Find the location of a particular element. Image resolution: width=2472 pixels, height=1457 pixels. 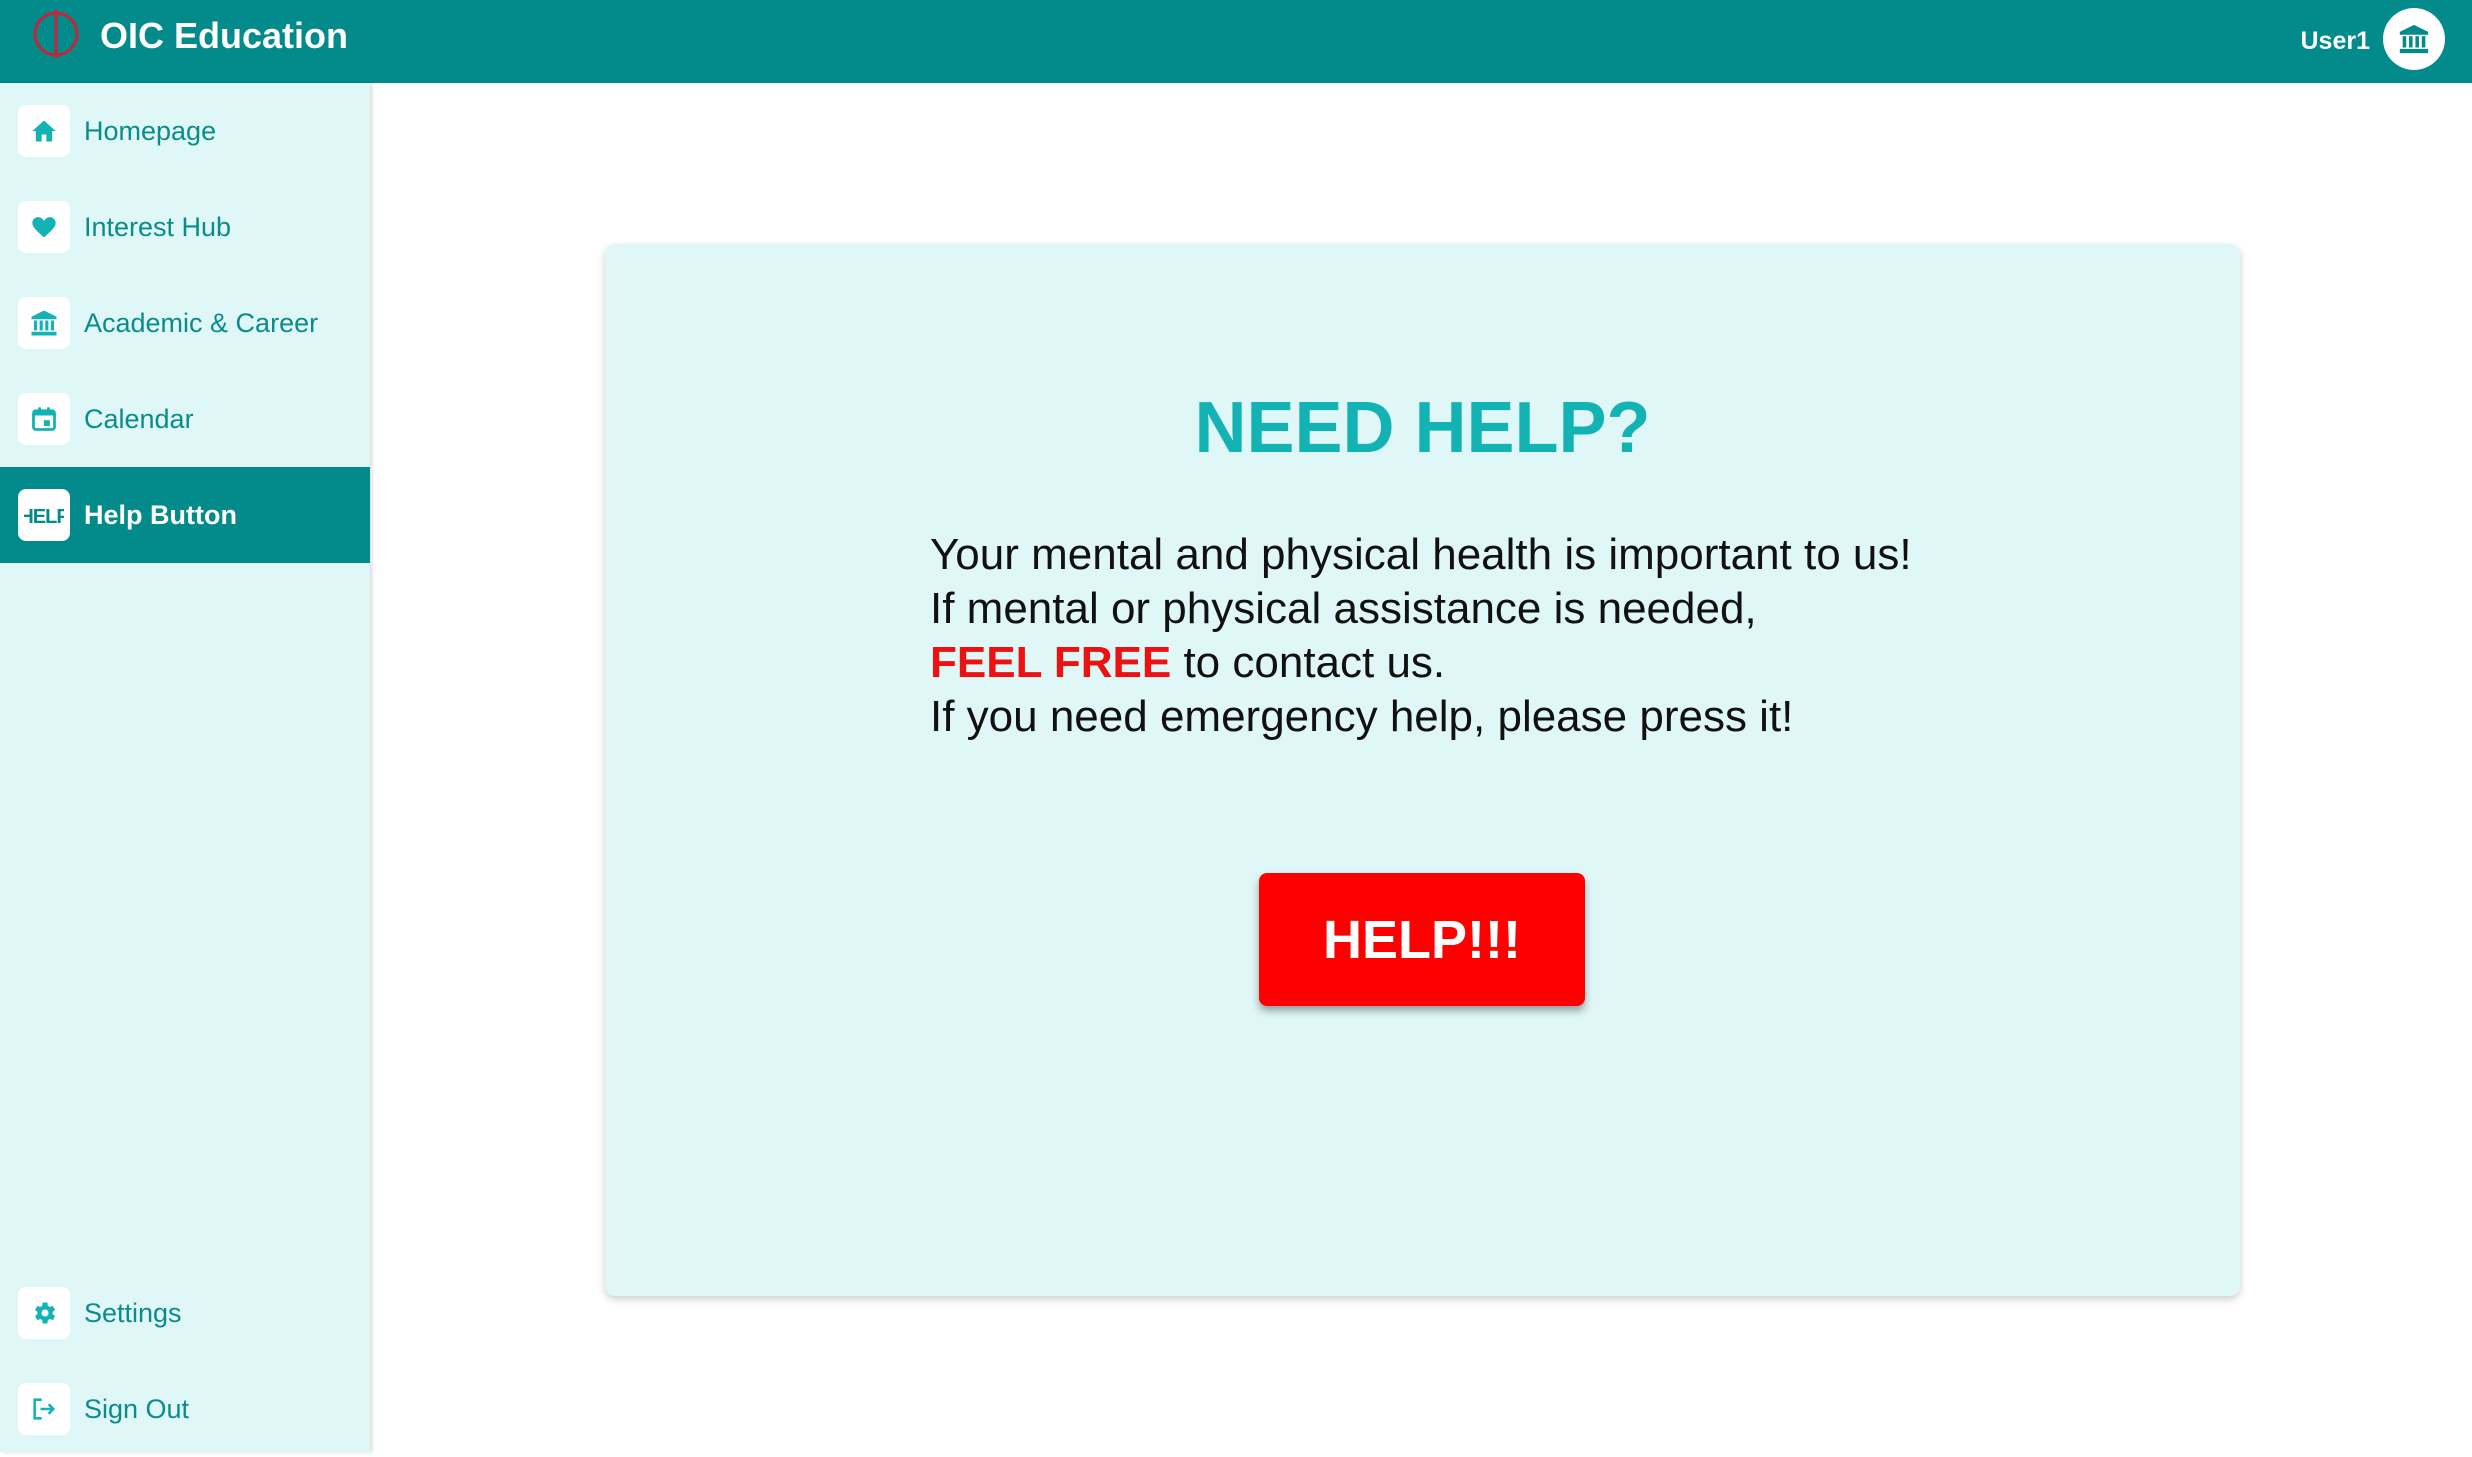

sidebar-item-label: Academic & Career is located at coordinates (201, 323).